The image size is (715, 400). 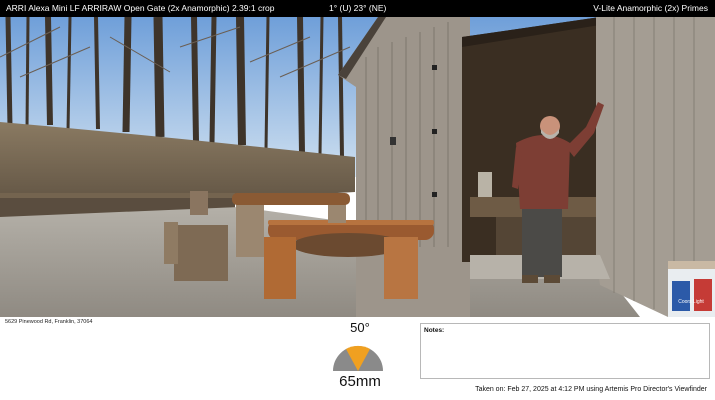 What do you see at coordinates (691, 289) in the screenshot?
I see `coors-box: Coors Light` at bounding box center [691, 289].